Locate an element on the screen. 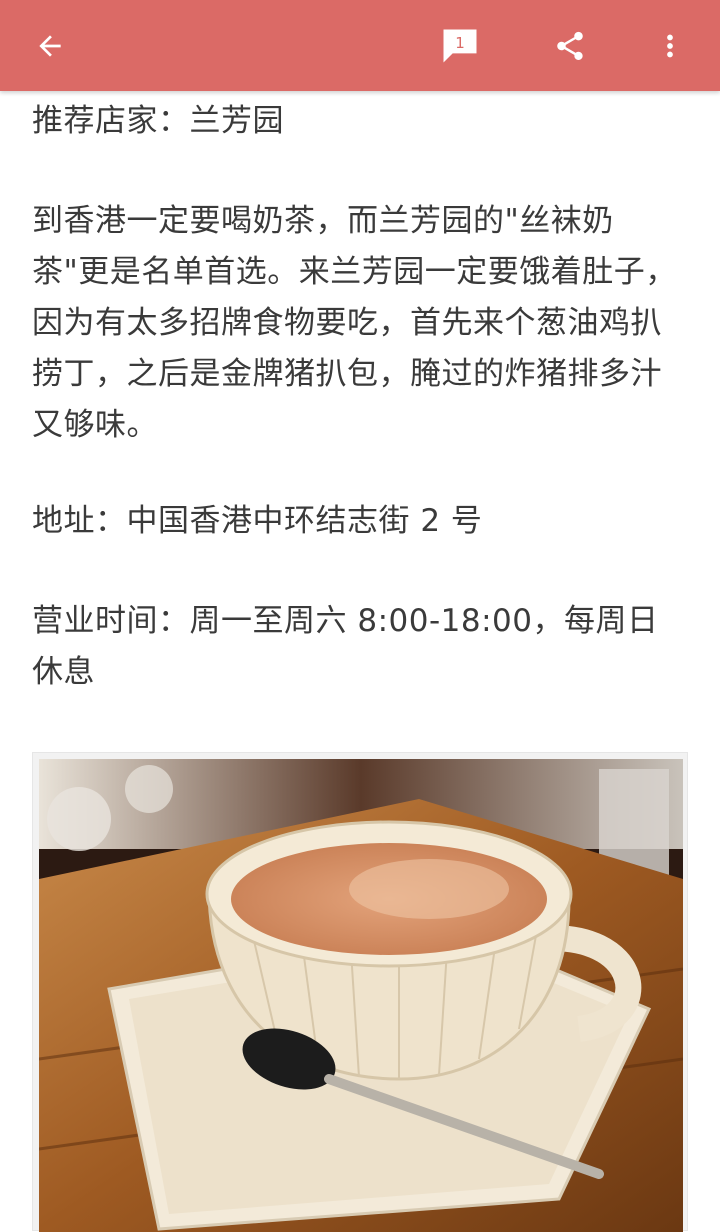  more-options-button is located at coordinates (670, 46).